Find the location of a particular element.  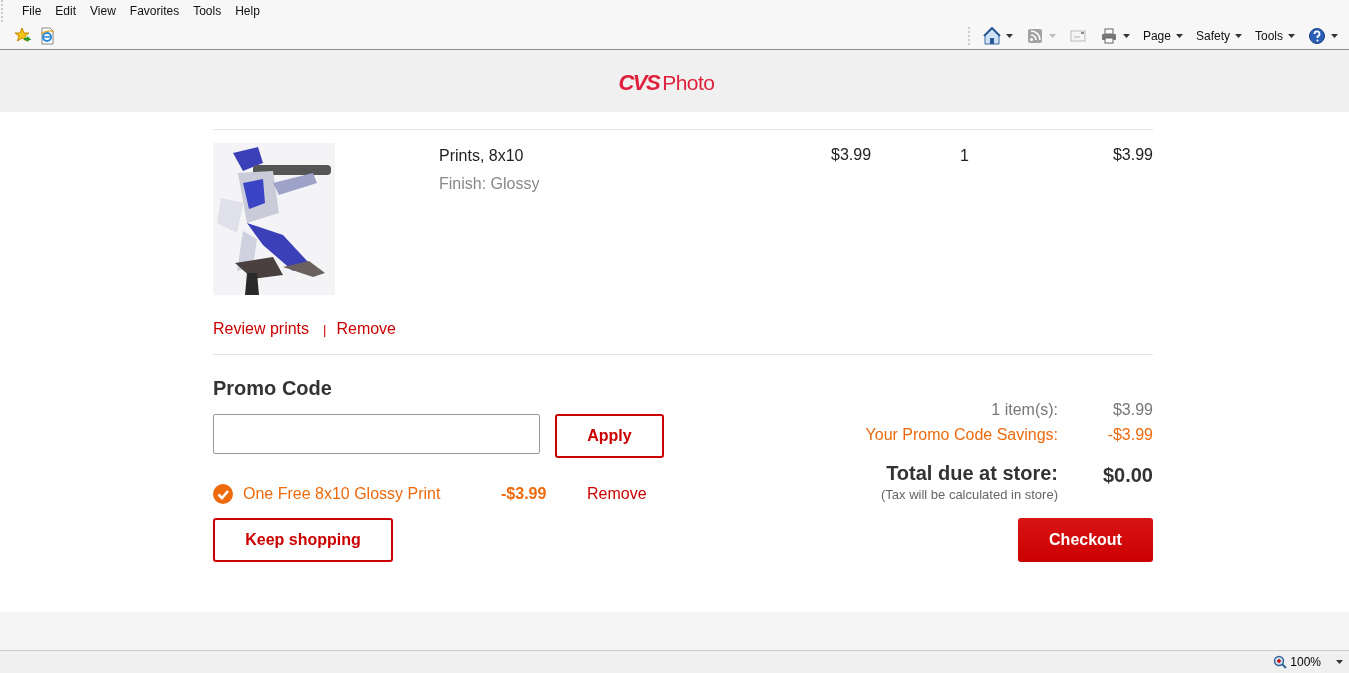

summary-value: -$3.99 is located at coordinates (1129, 435).